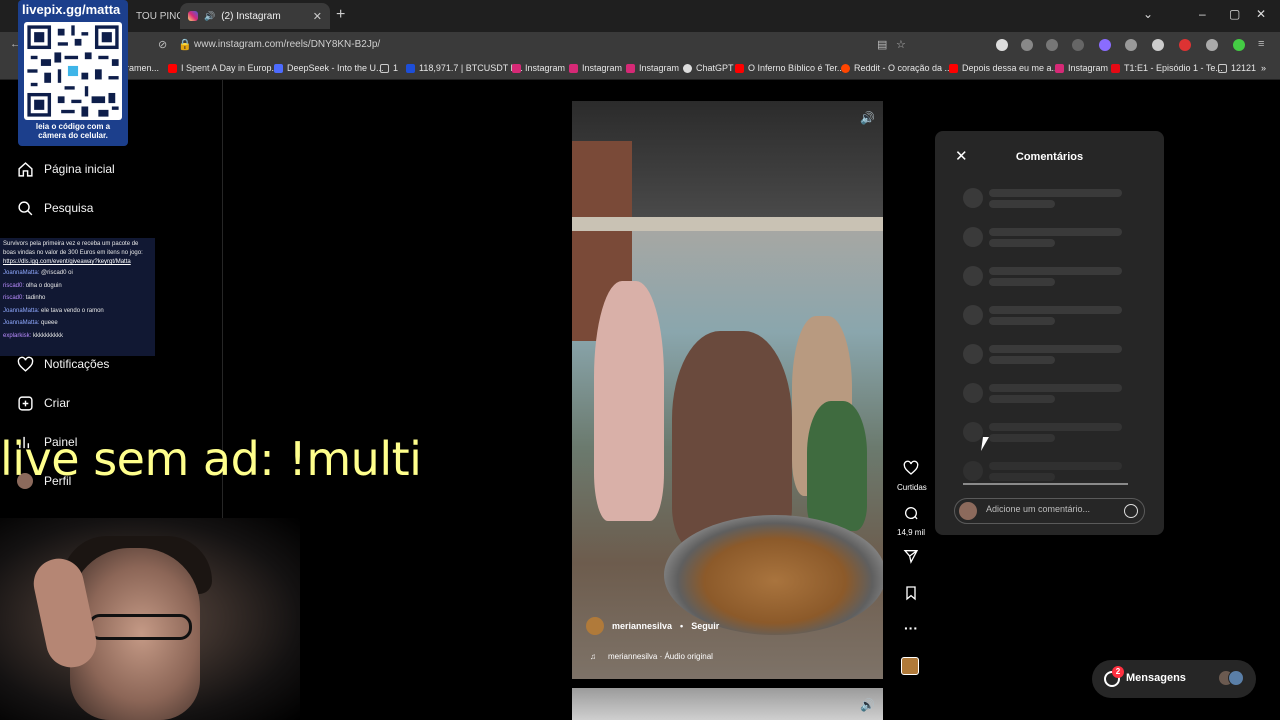 Image resolution: width=1280 pixels, height=720 pixels. Describe the element at coordinates (389, 68) in the screenshot. I see `bookmark-folder: 1` at that location.